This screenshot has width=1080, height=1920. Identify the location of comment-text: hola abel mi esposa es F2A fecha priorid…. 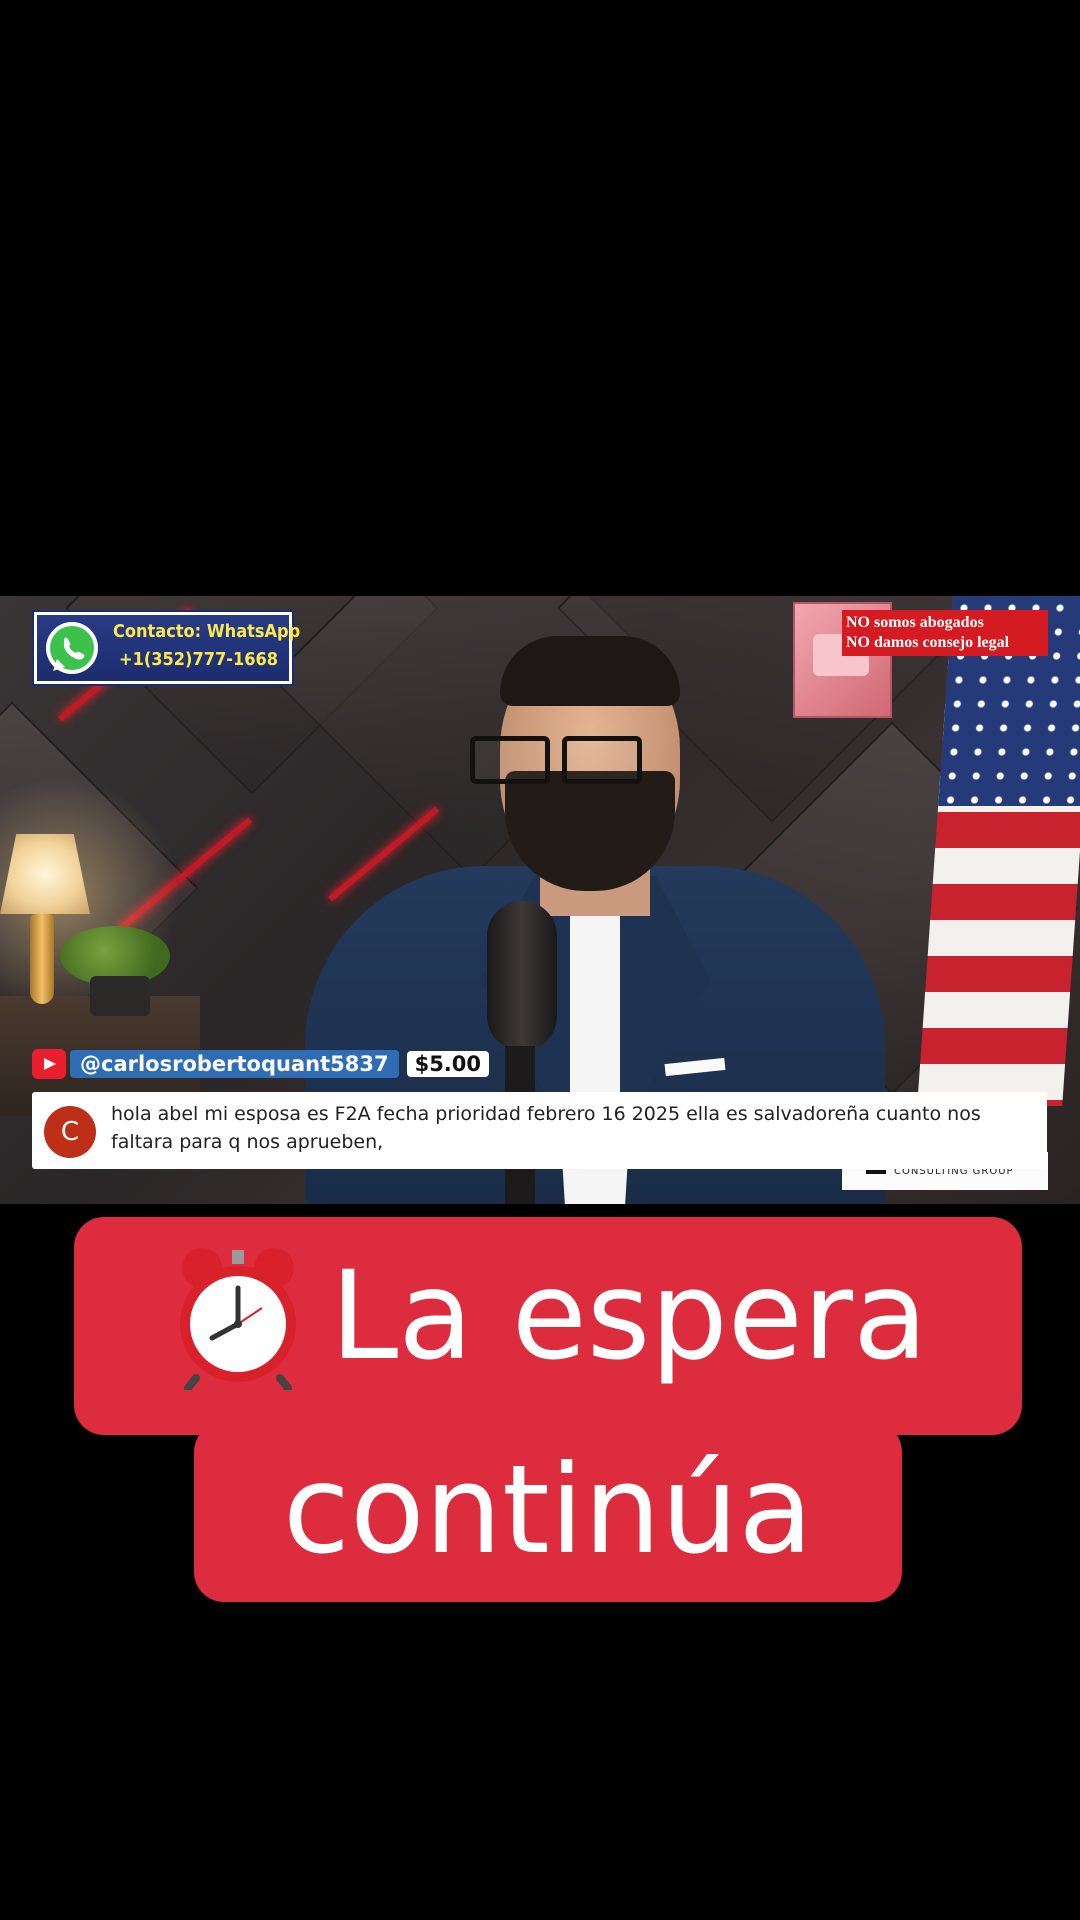
(546, 1128).